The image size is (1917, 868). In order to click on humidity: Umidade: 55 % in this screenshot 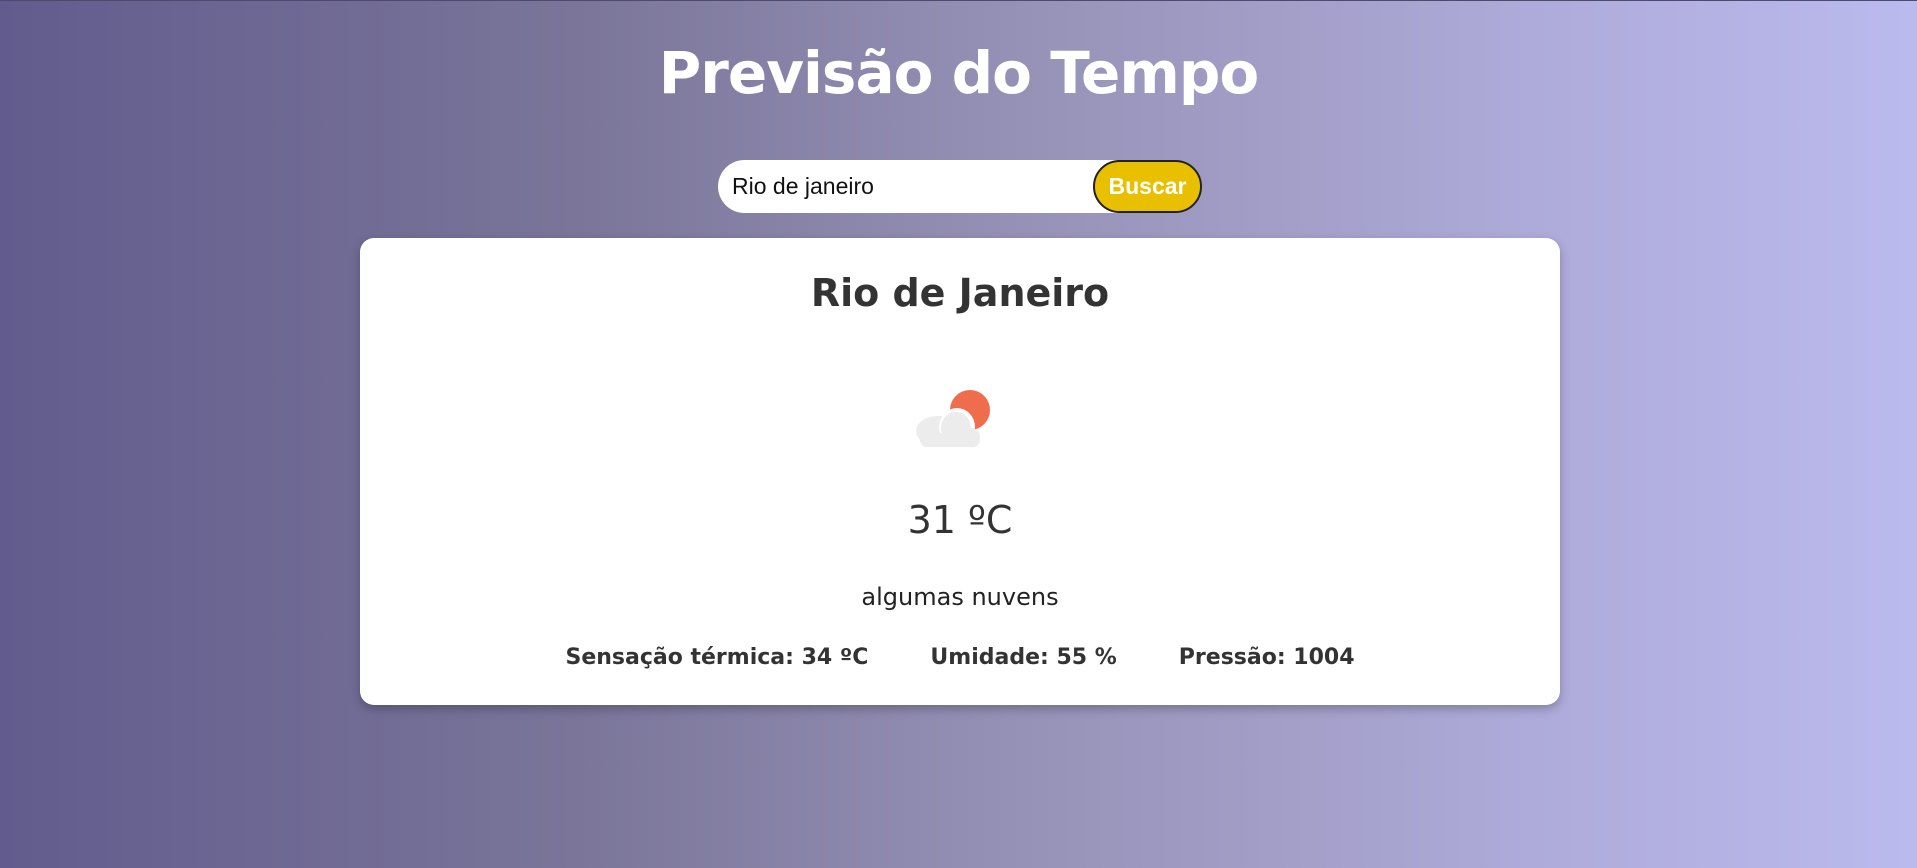, I will do `click(1023, 657)`.